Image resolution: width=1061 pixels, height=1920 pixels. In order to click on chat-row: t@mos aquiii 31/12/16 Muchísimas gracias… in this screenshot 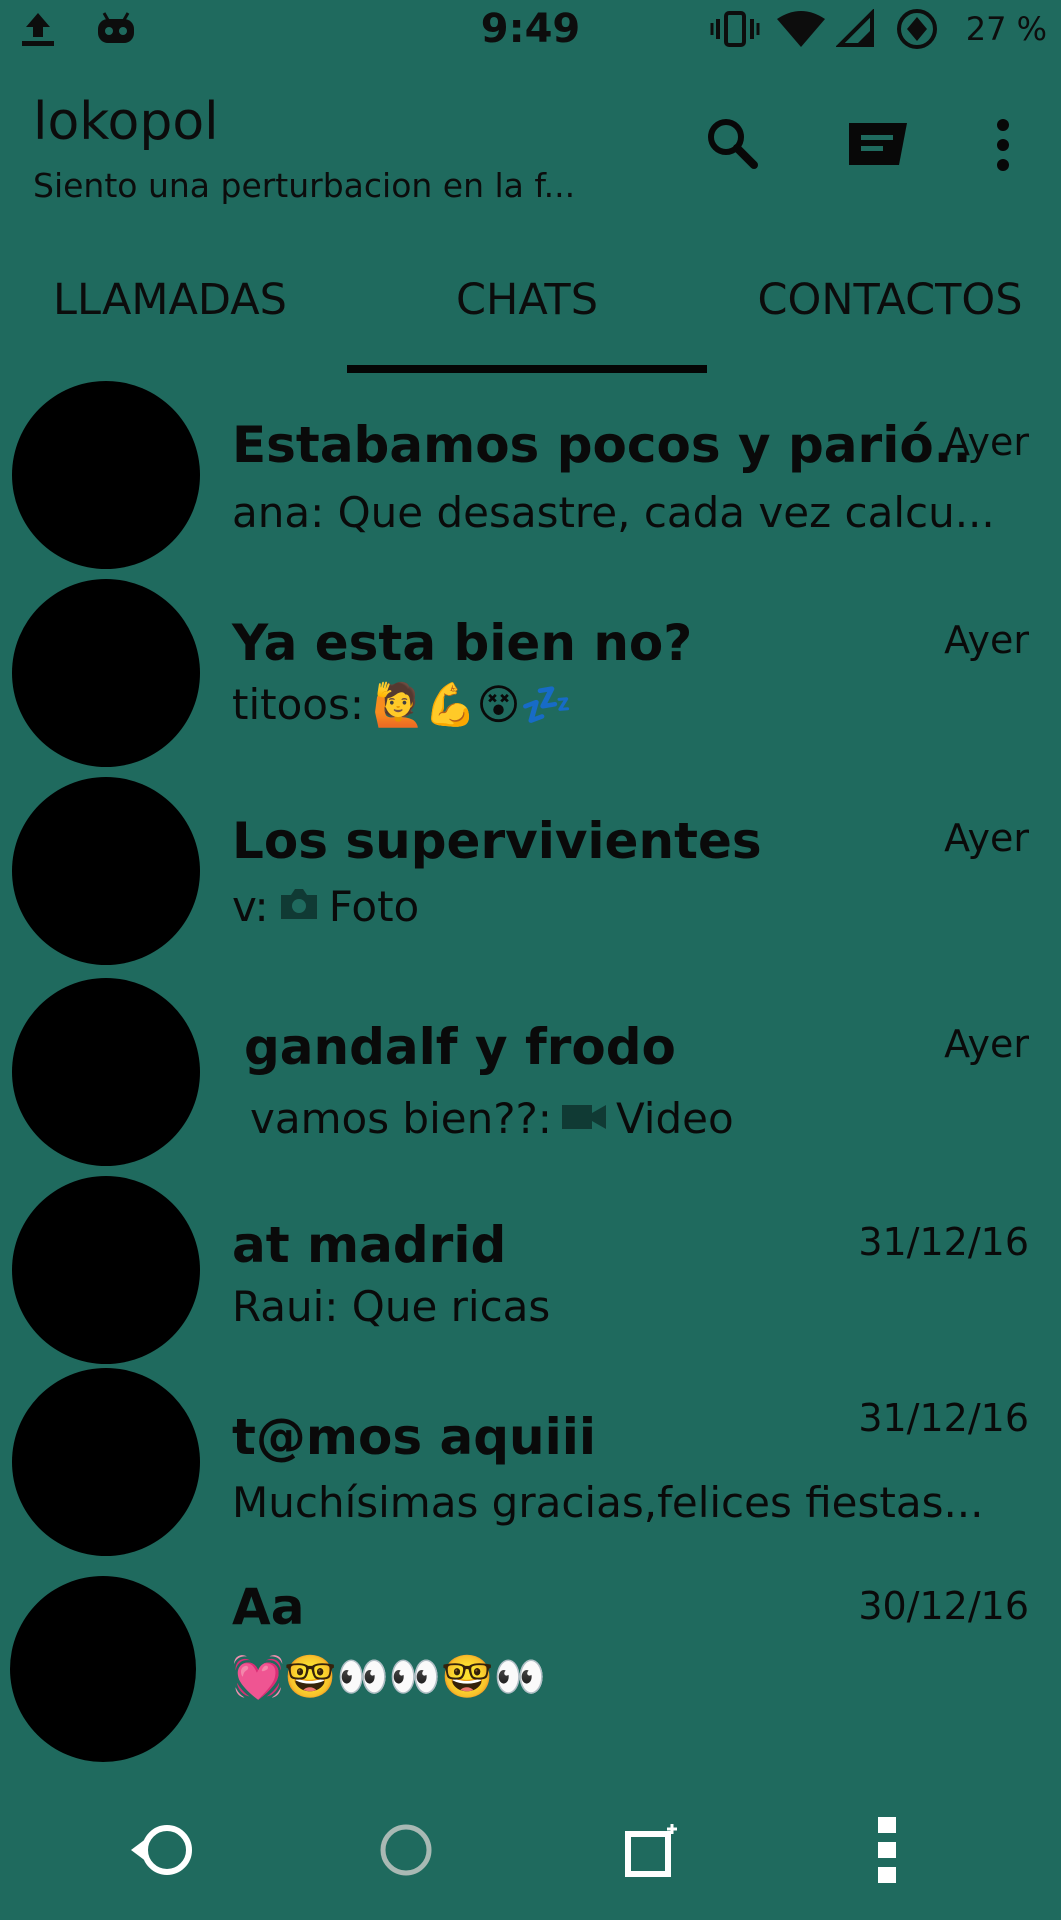, I will do `click(530, 1467)`.